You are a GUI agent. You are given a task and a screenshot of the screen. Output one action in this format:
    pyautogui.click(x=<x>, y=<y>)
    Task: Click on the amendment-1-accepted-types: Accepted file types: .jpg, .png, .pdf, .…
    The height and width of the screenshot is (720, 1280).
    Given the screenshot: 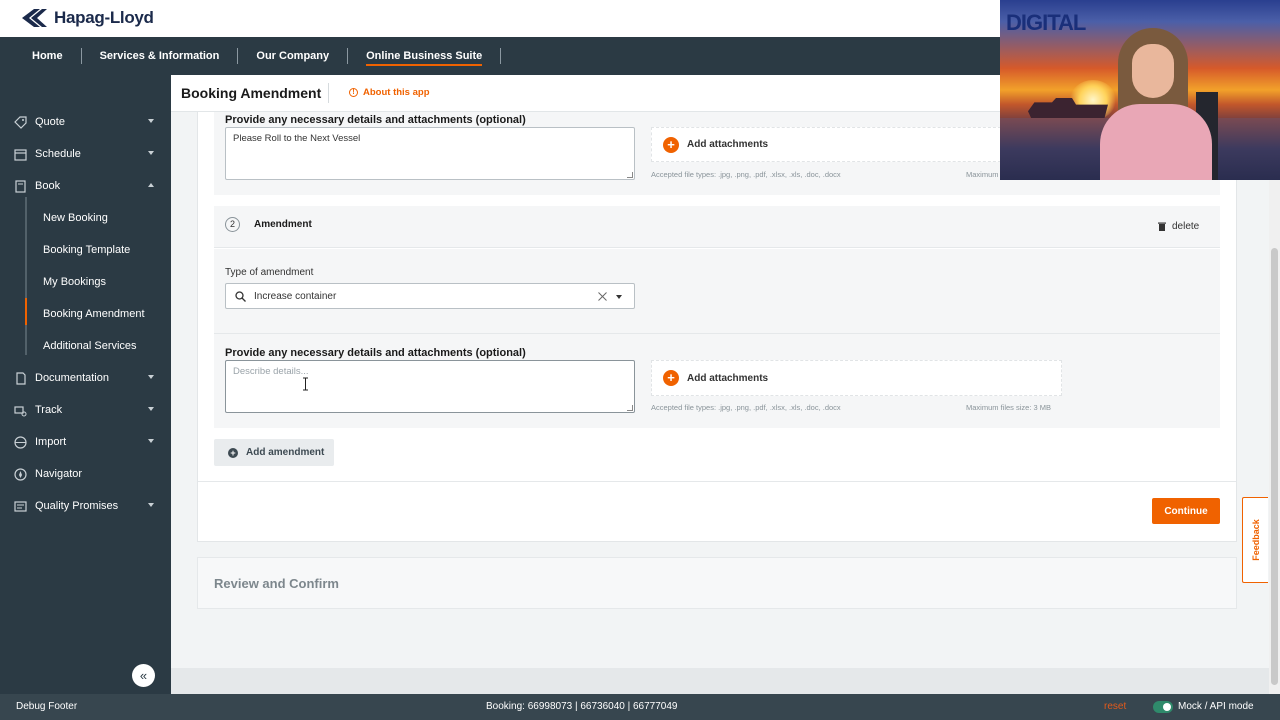 What is the action you would take?
    pyautogui.click(x=746, y=174)
    